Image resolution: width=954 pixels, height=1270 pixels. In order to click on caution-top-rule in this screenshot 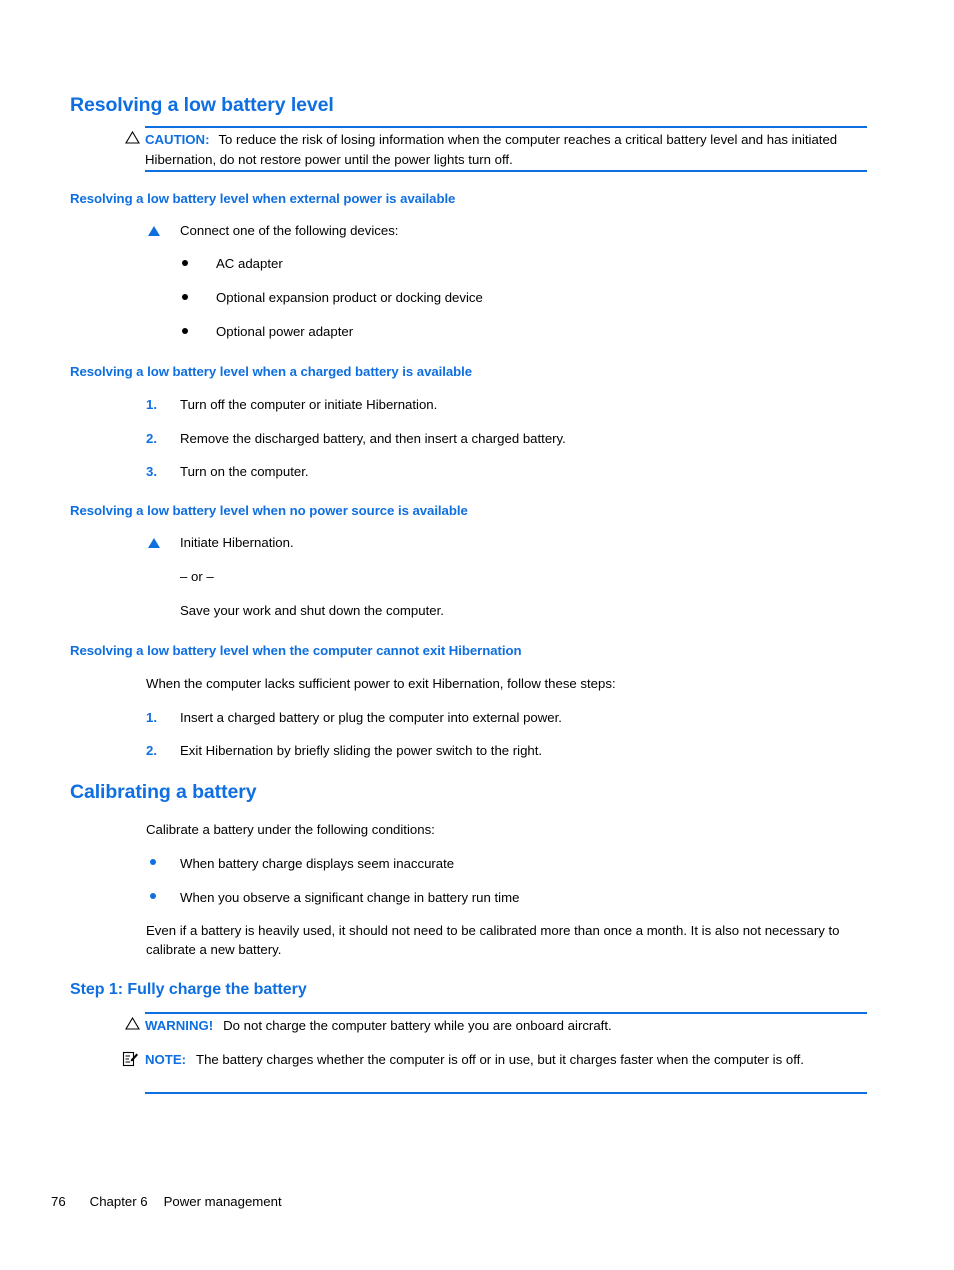, I will do `click(506, 127)`.